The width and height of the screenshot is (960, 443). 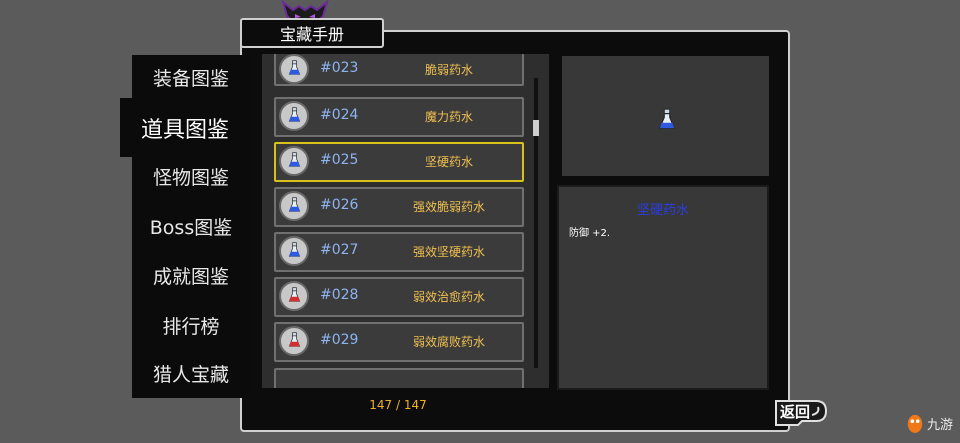 I want to click on list-item: #027 强效坚硬药水, so click(x=399, y=252).